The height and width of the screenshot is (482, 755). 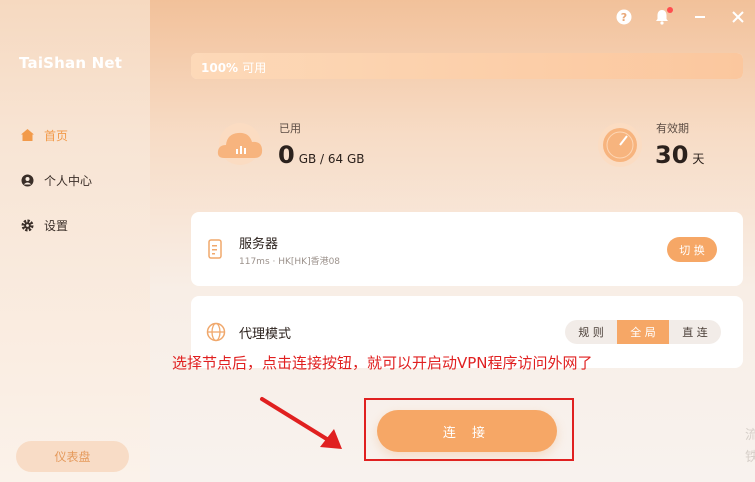 What do you see at coordinates (738, 17) in the screenshot?
I see `close-icon` at bounding box center [738, 17].